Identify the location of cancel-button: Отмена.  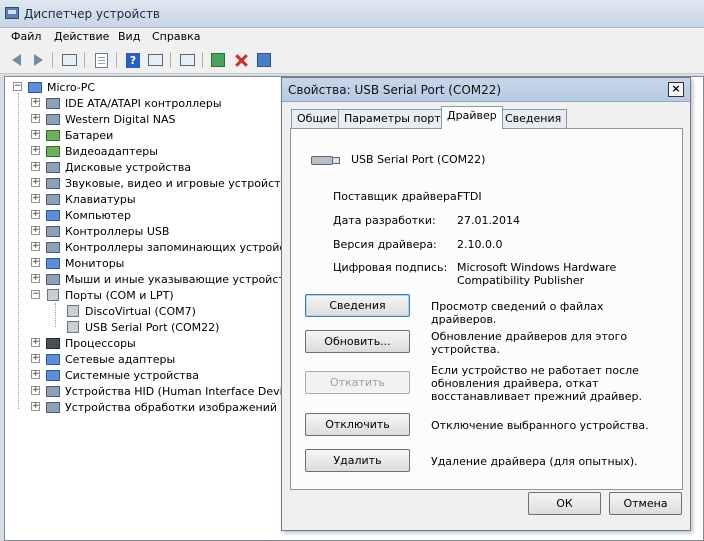
(645, 503).